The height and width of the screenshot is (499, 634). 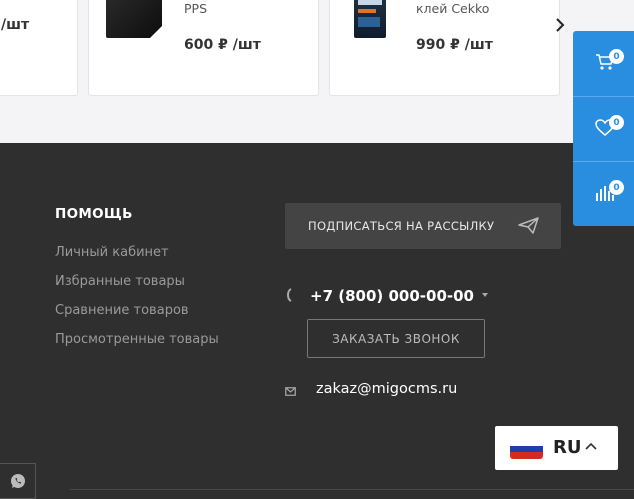 What do you see at coordinates (15, 25) in the screenshot?
I see `product-price: /шт` at bounding box center [15, 25].